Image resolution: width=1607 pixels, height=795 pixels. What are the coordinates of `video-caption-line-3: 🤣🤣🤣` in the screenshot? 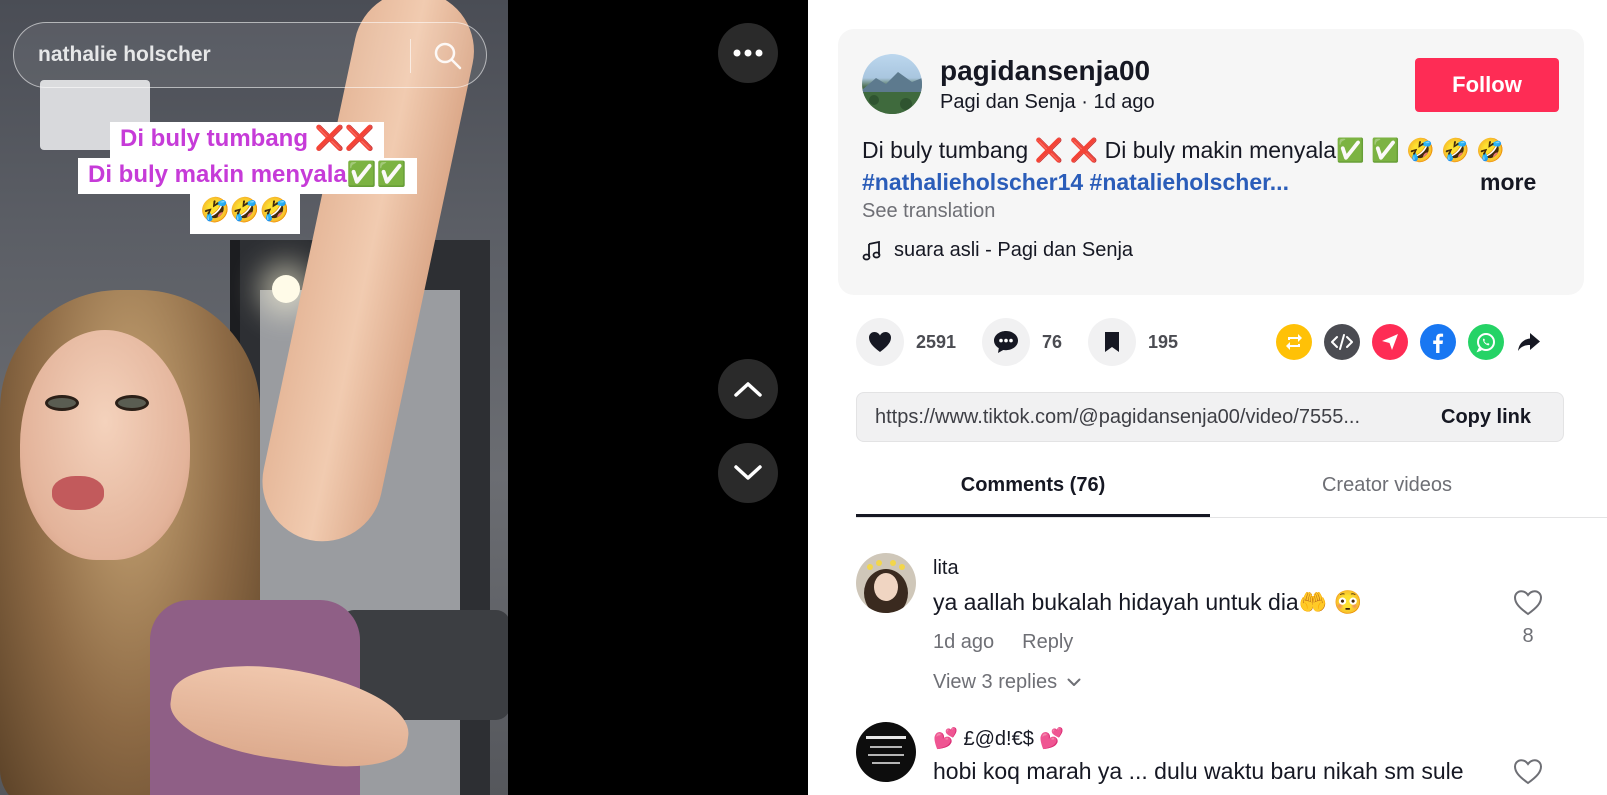 It's located at (245, 214).